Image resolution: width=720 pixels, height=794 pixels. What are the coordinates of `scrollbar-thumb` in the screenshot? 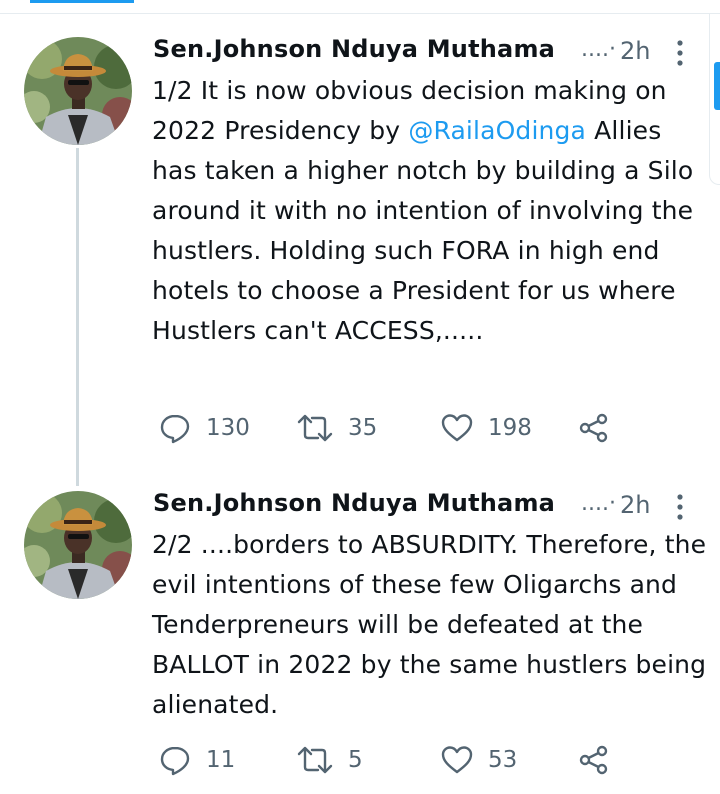 It's located at (717, 86).